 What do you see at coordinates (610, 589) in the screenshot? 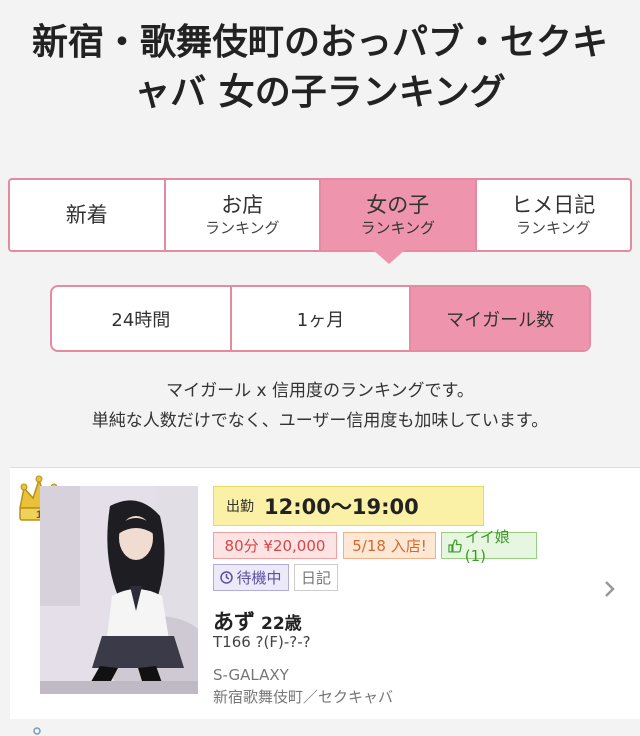
I see `chevron-right-icon` at bounding box center [610, 589].